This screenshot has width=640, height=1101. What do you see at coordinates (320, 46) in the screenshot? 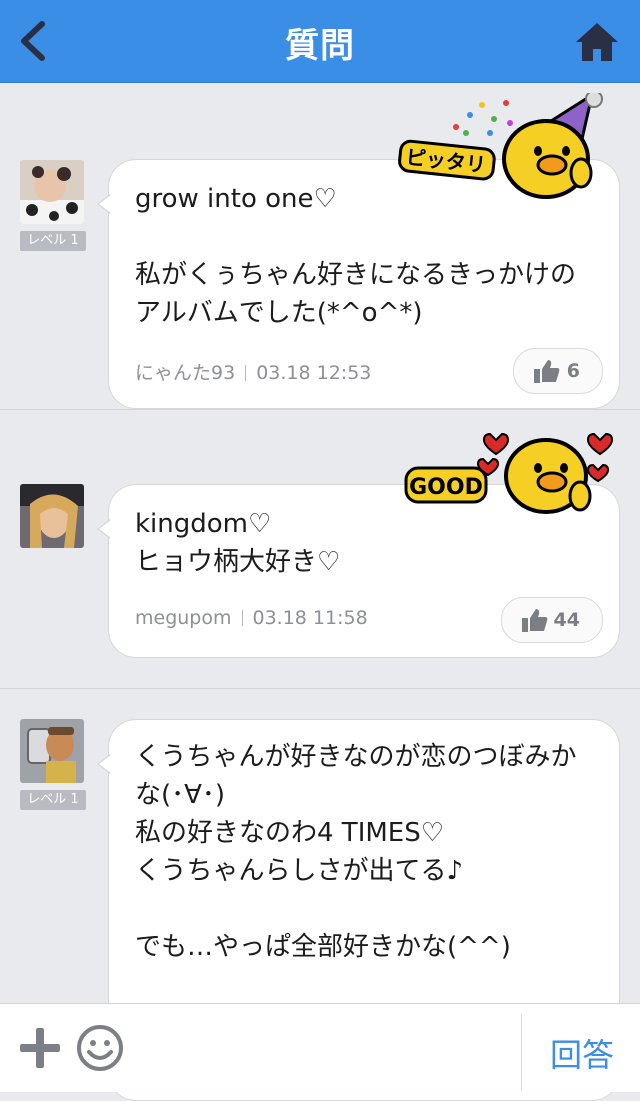
I see `page-title: 質問` at bounding box center [320, 46].